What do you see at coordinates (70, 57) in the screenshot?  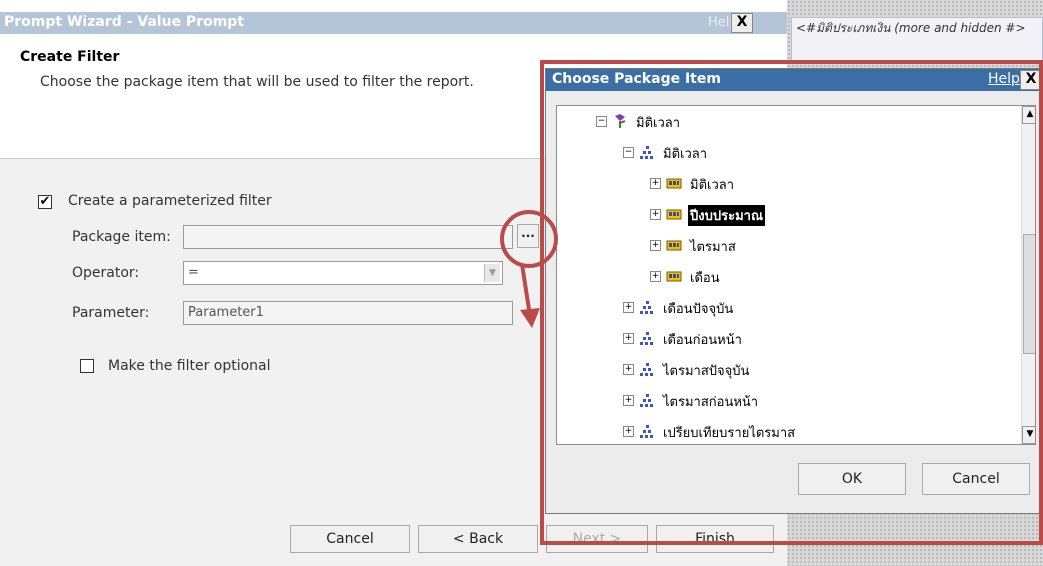 I see `wizard-heading: Create Filter` at bounding box center [70, 57].